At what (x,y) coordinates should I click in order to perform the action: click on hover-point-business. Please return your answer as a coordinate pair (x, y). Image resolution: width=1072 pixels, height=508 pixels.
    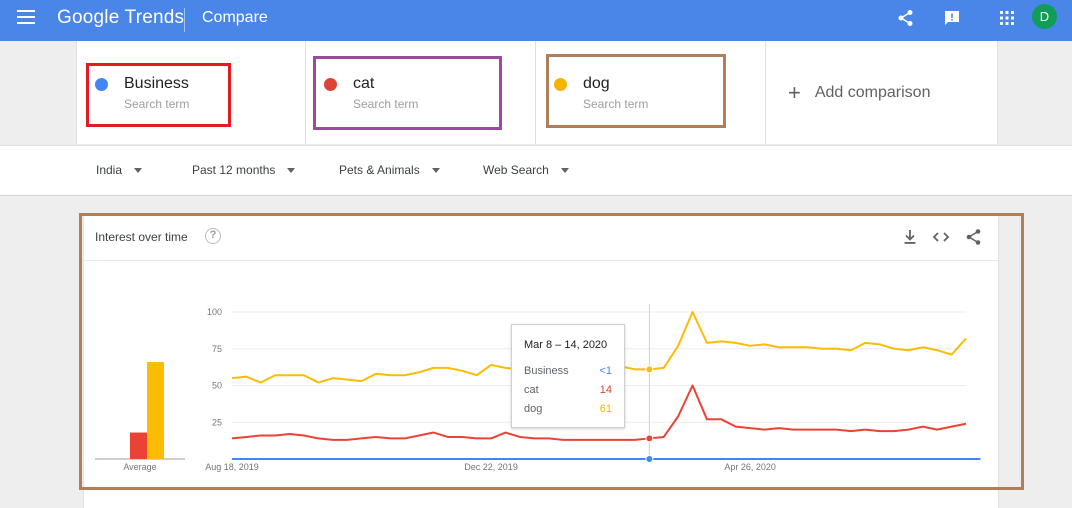
    Looking at the image, I should click on (649, 459).